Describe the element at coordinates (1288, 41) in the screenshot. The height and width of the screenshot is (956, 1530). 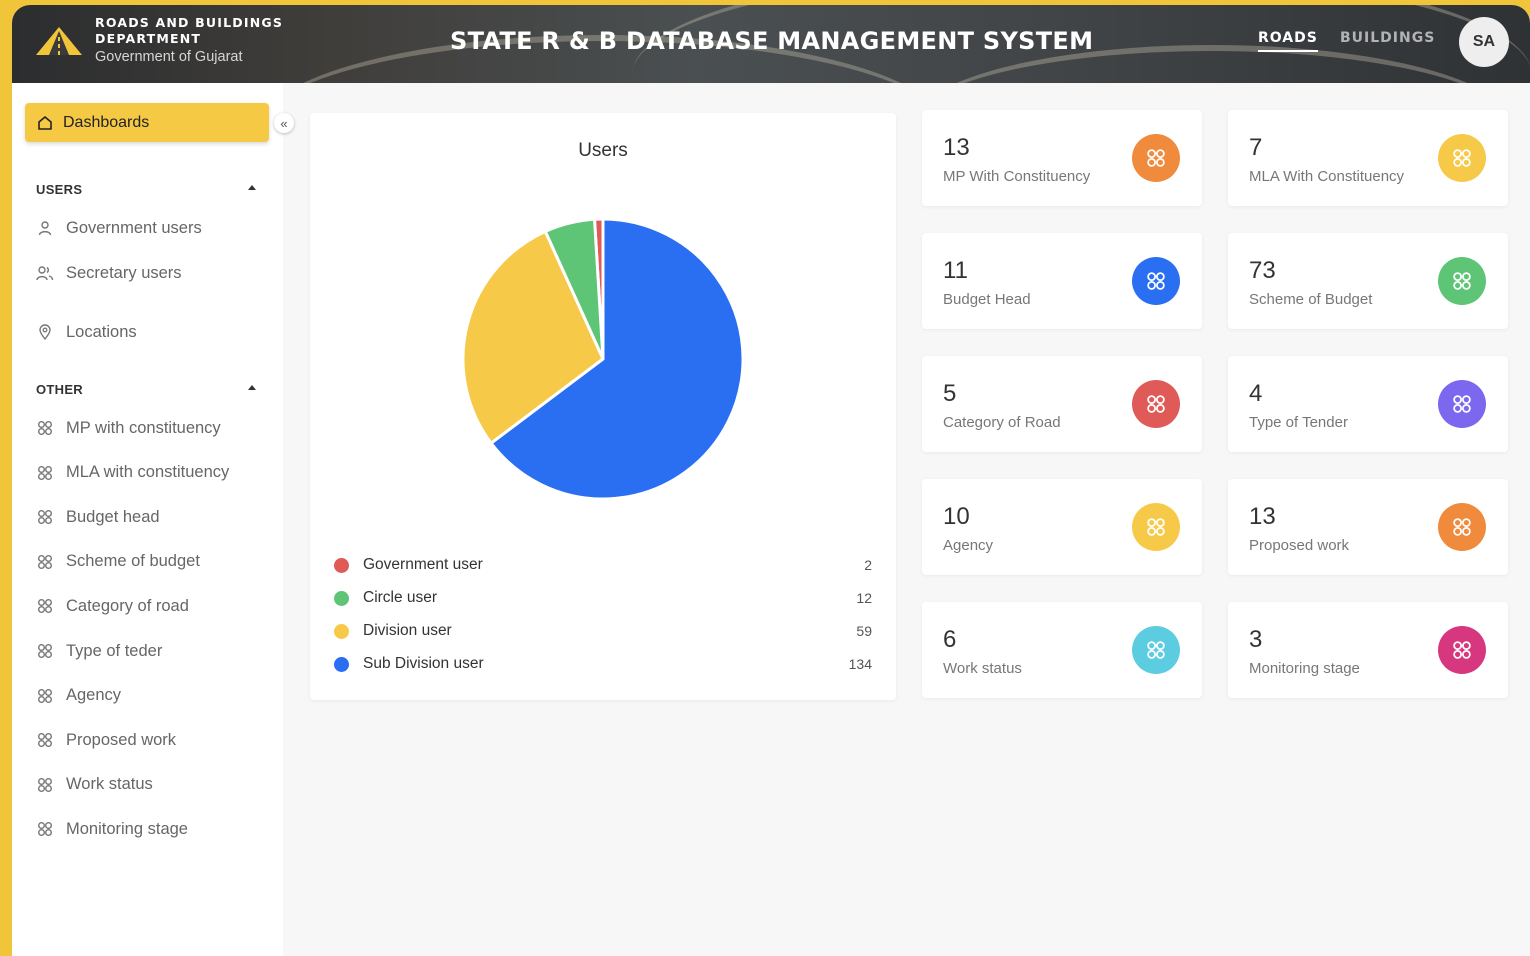
I see `nav-tab-roads: ROADS` at that location.